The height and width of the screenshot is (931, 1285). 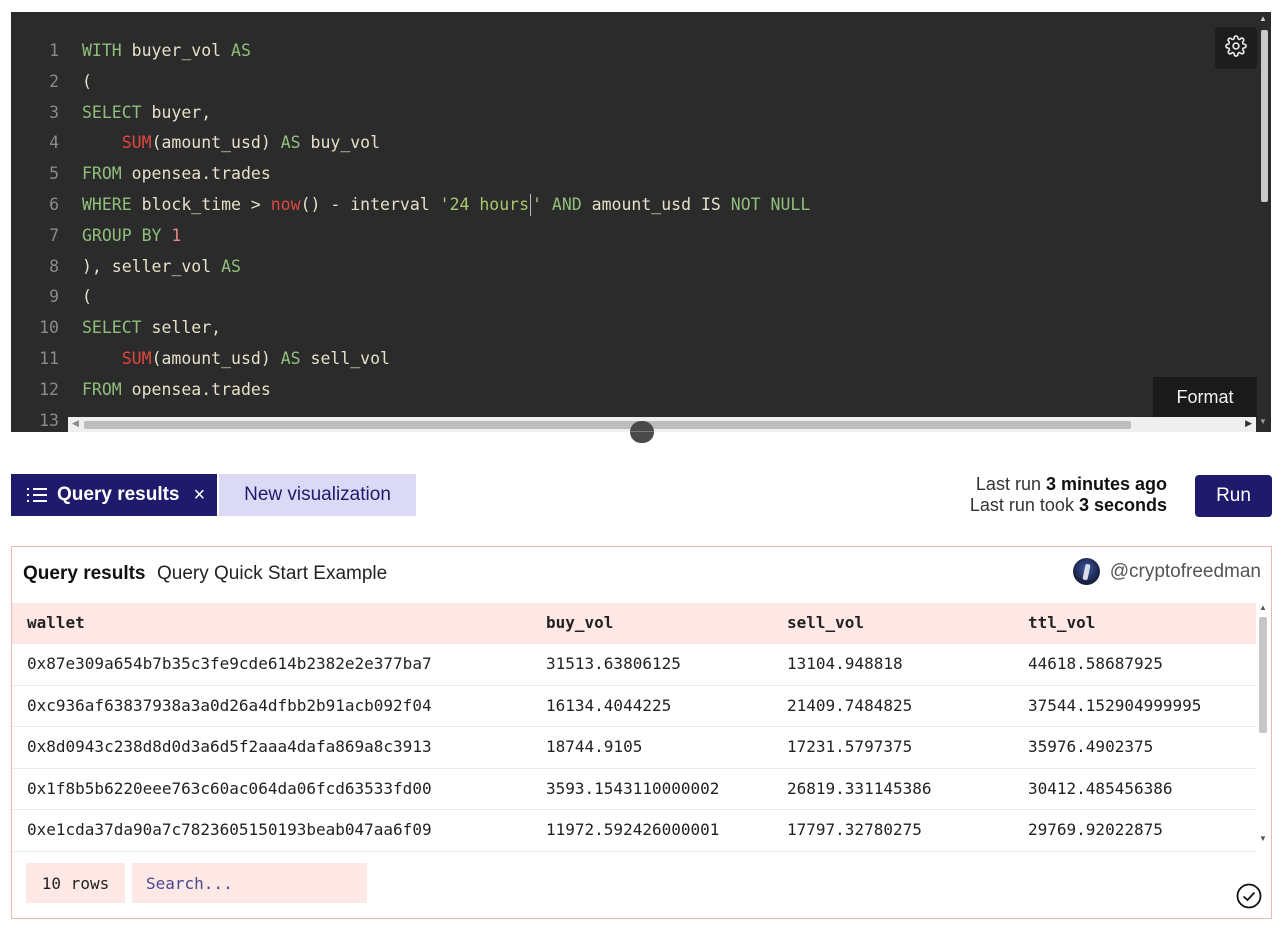 What do you see at coordinates (317, 495) in the screenshot?
I see `tab-new-visualization: New visualization` at bounding box center [317, 495].